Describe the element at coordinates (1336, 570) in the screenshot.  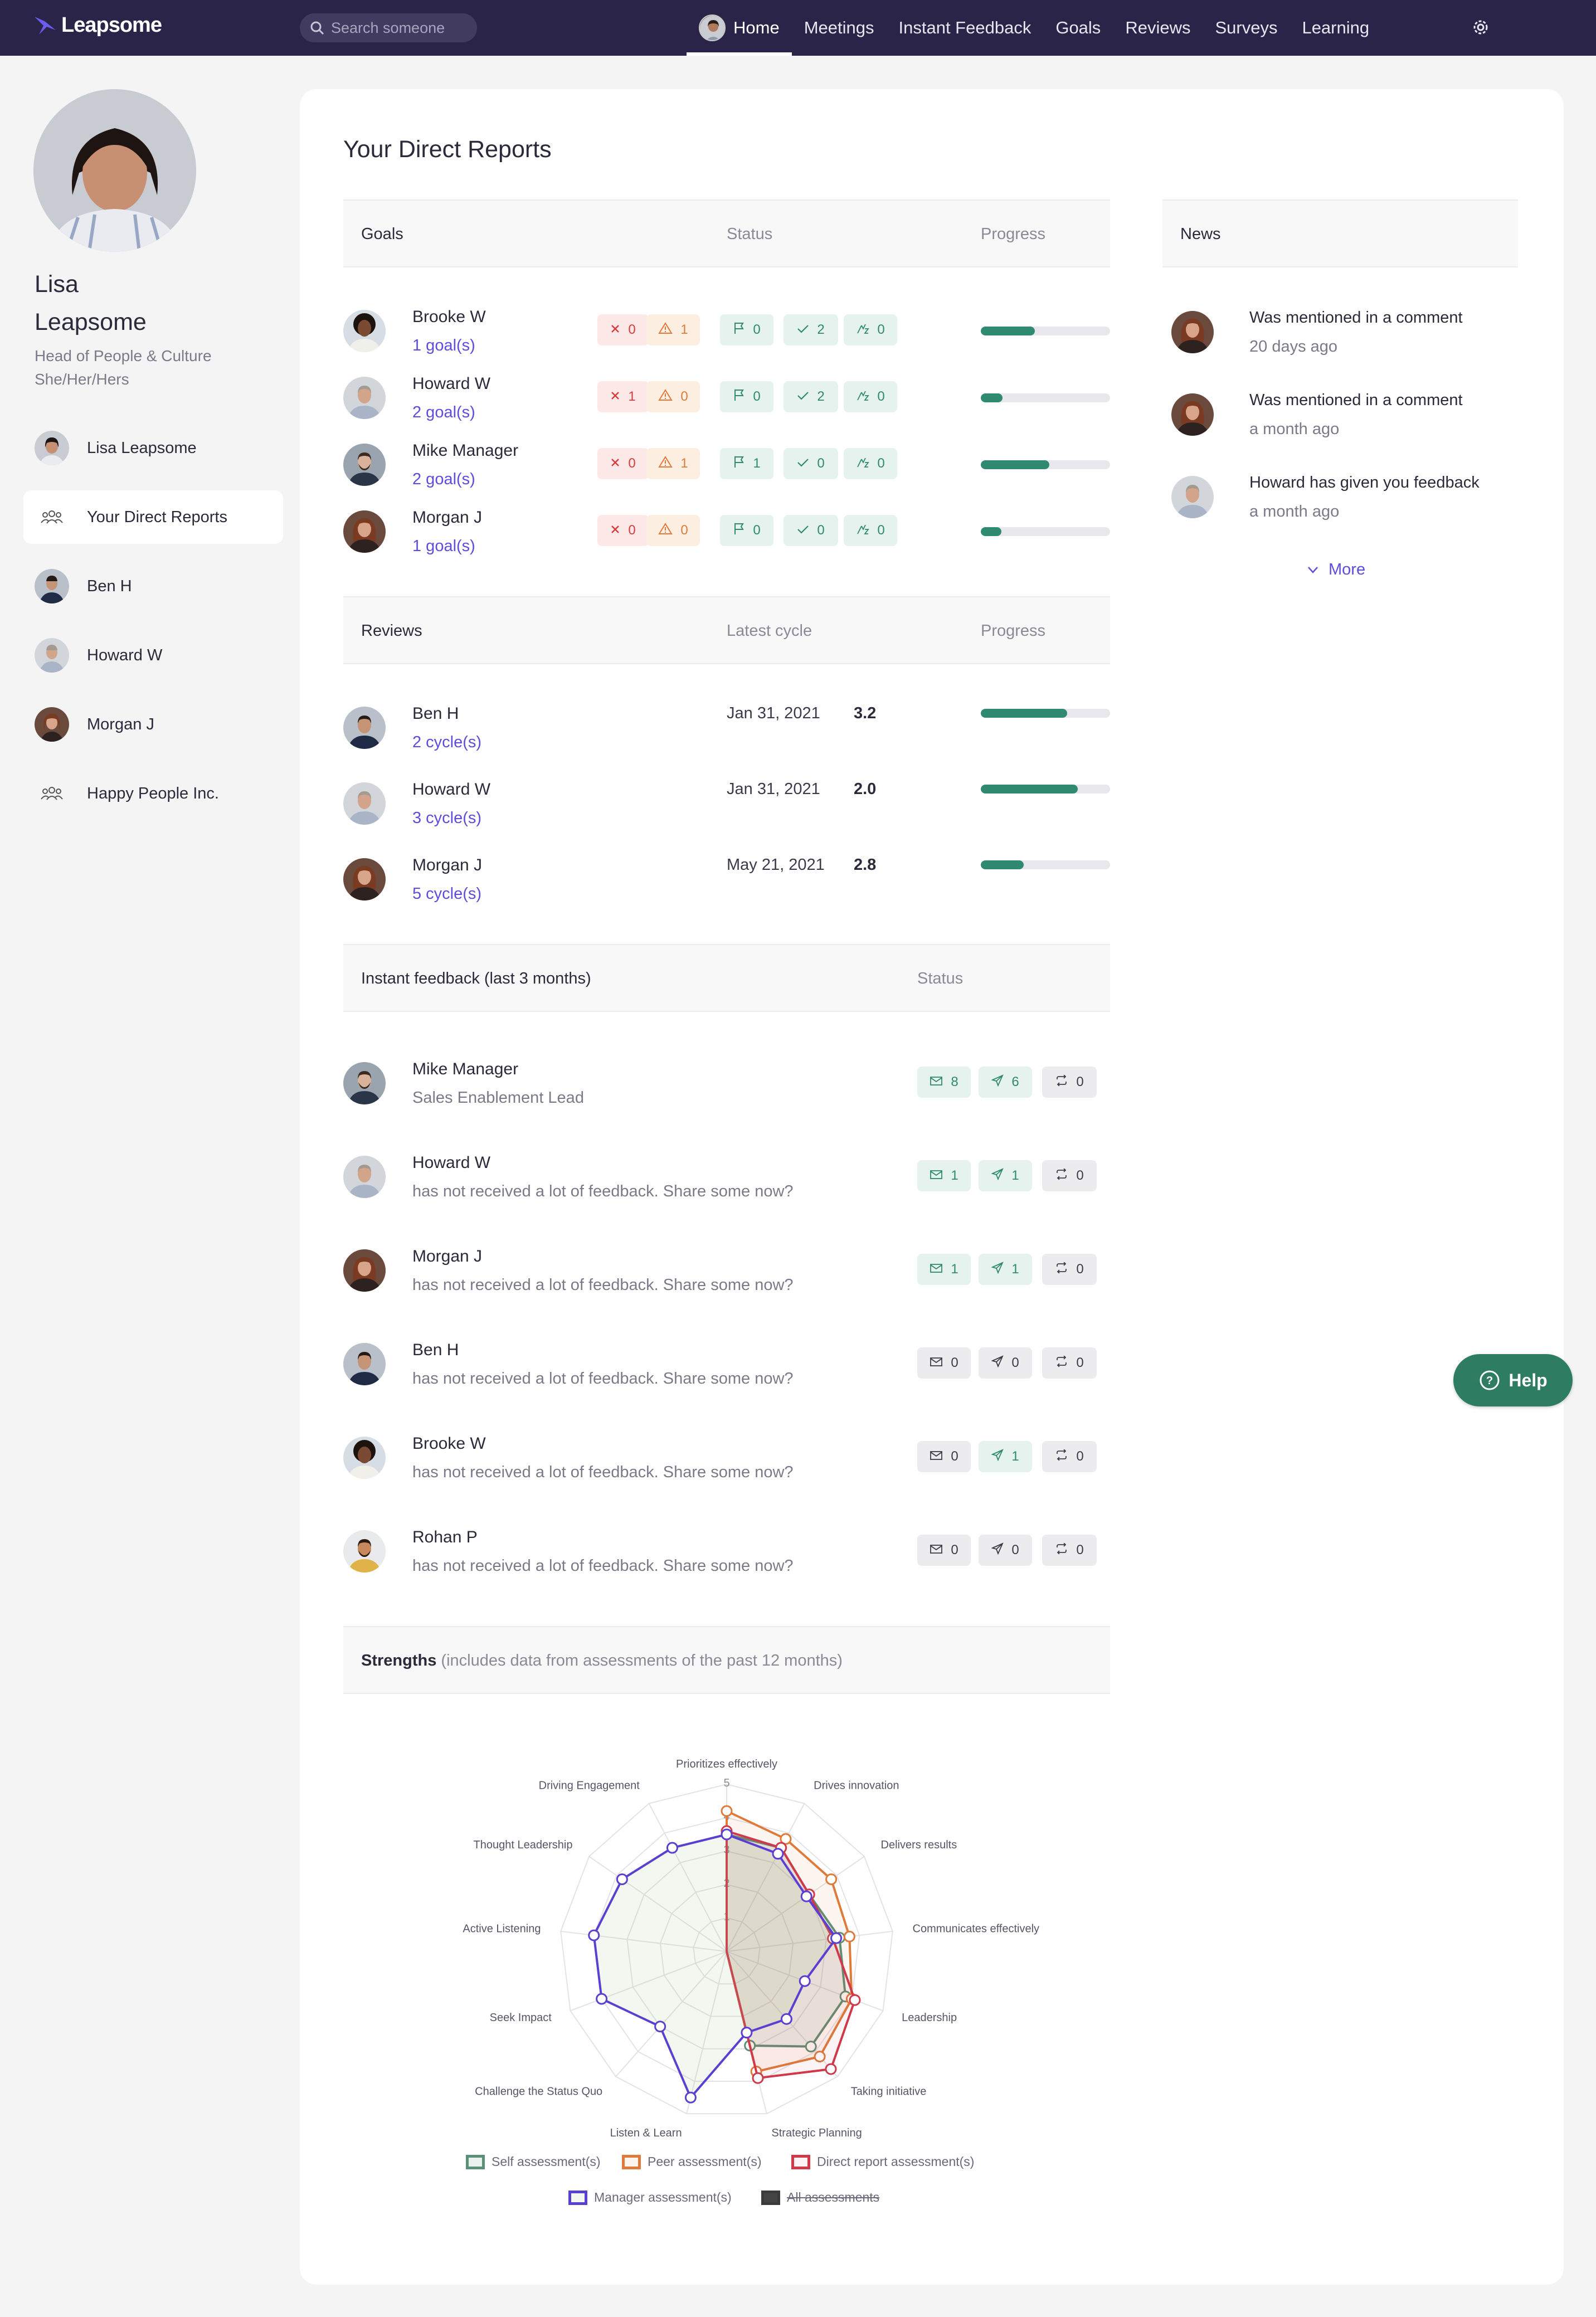
I see `more-news-button: More` at that location.